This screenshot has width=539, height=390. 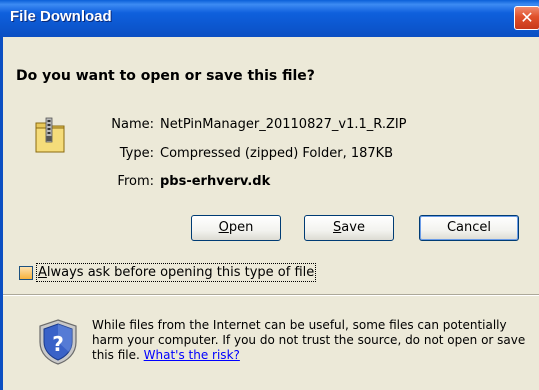 I want to click on title-bar: File Download ✕, so click(x=269, y=18).